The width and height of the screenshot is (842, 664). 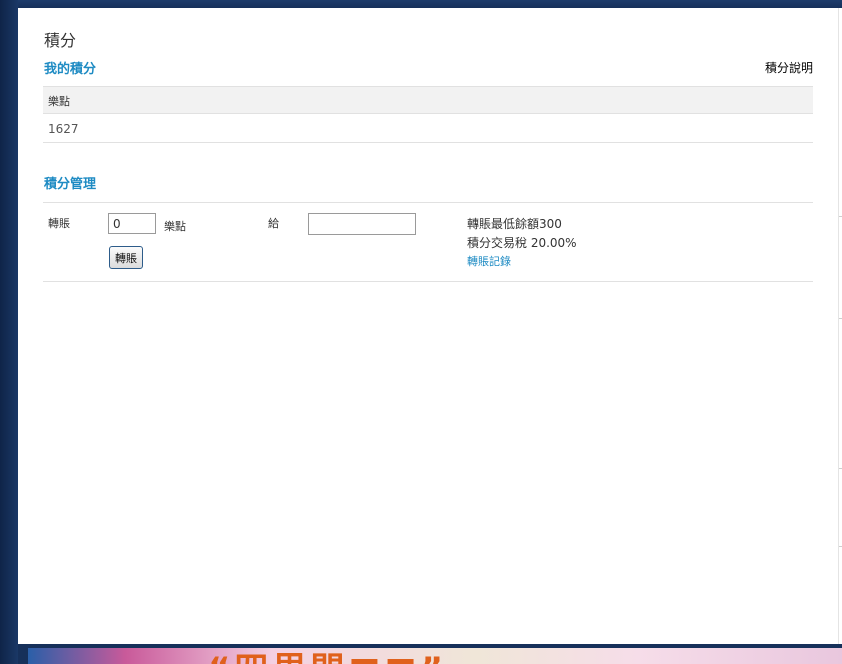 What do you see at coordinates (421, 4) in the screenshot?
I see `window-top-border` at bounding box center [421, 4].